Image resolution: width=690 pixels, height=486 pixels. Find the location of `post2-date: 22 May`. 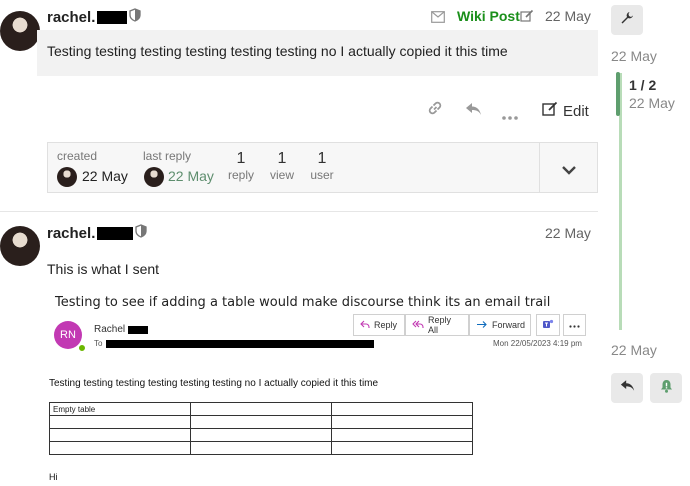

post2-date: 22 May is located at coordinates (568, 233).